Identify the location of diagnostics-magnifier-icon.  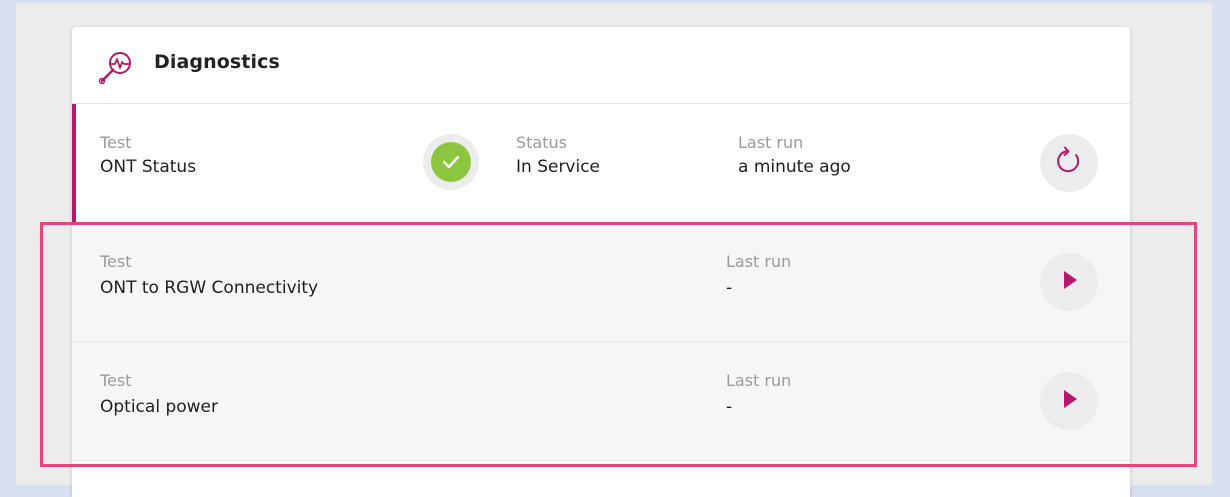
(115, 68).